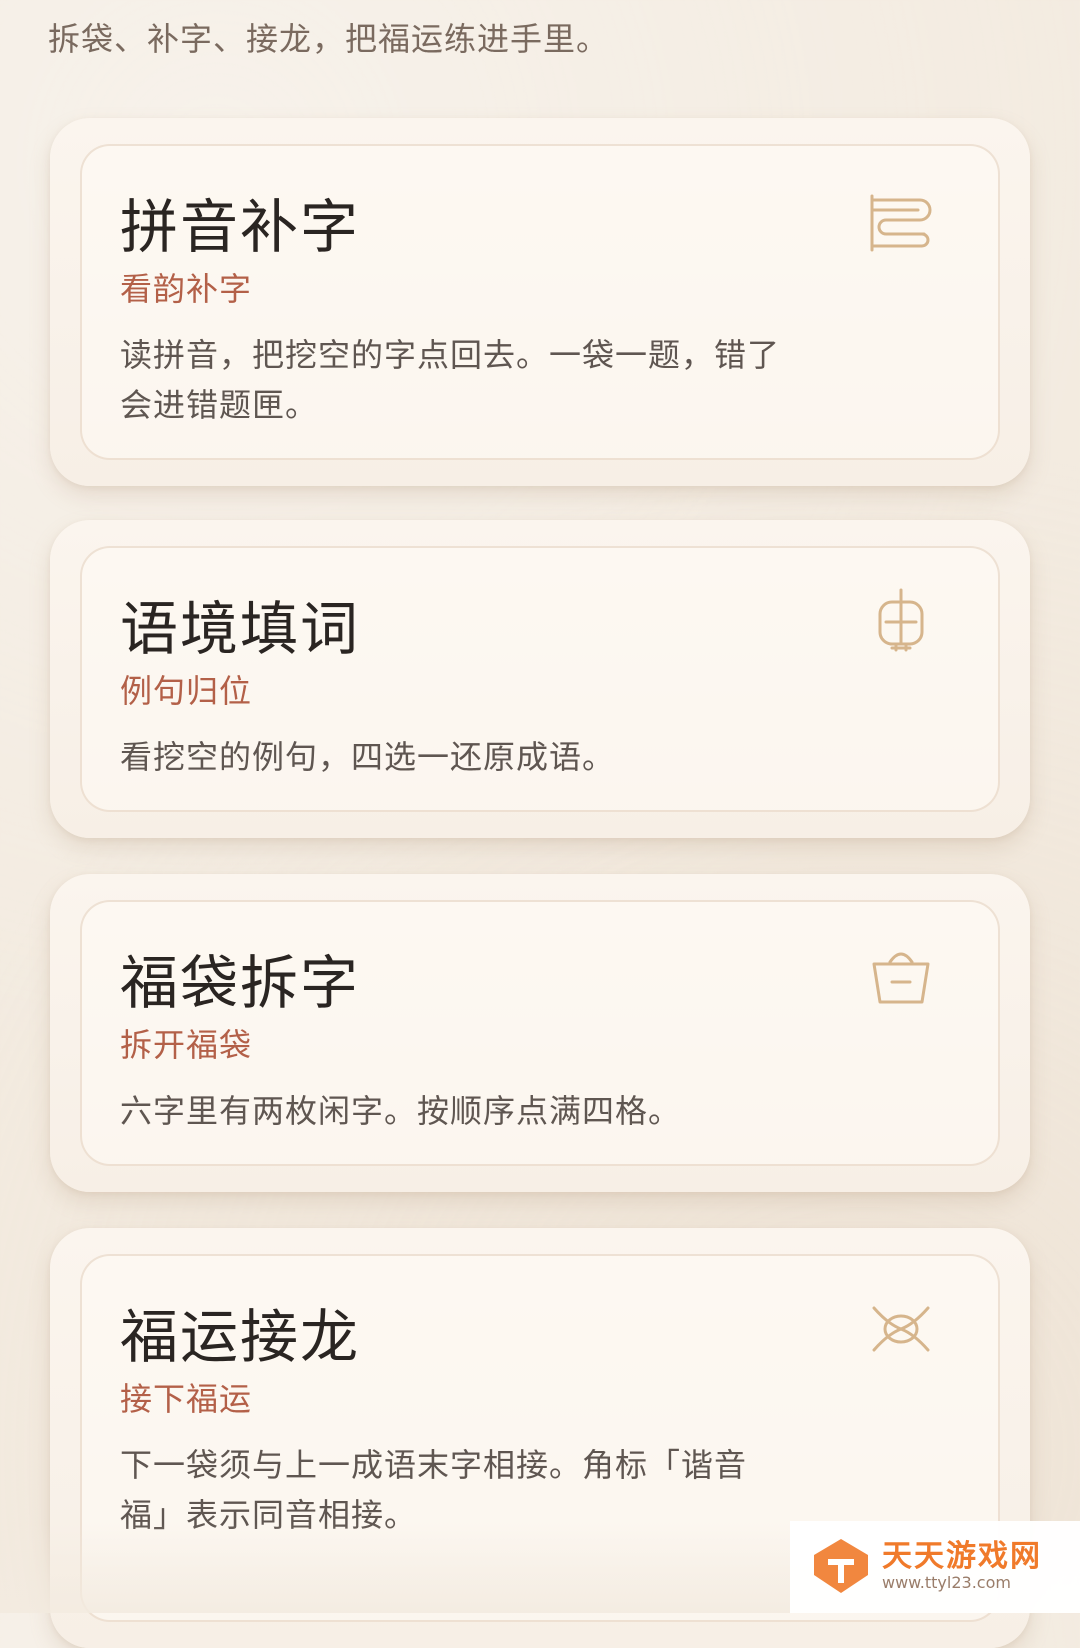  I want to click on card-description: 看挖空的例句，四选一还原成语。, so click(368, 757).